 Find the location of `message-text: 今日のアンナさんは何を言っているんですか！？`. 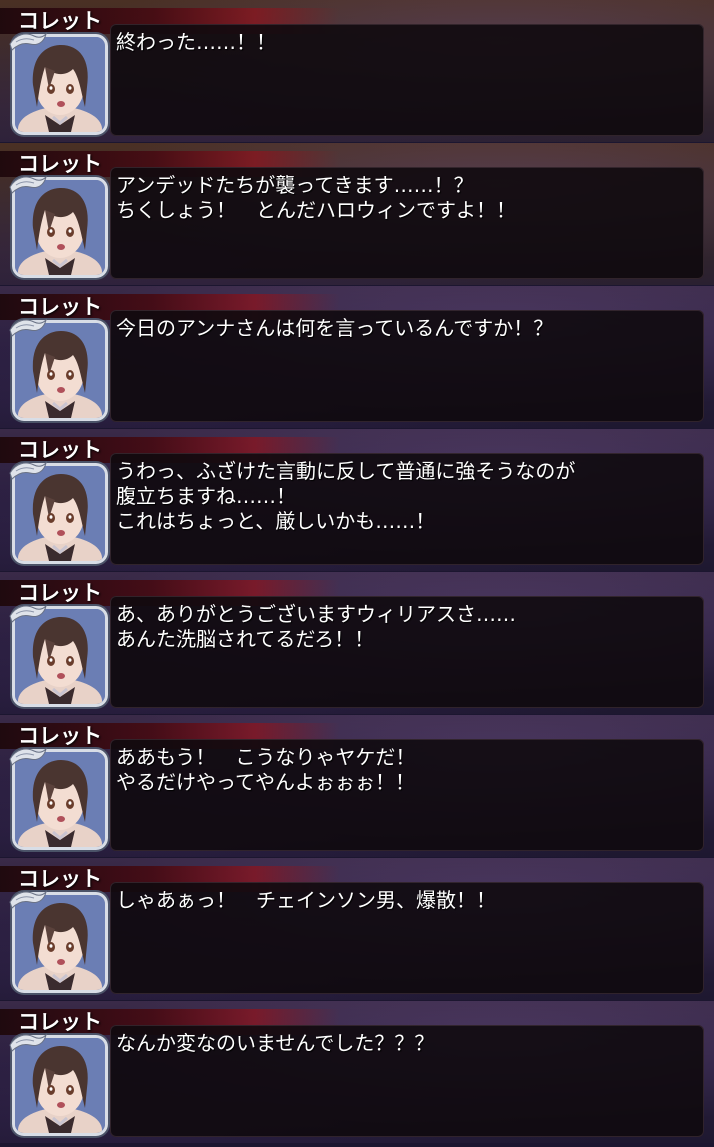

message-text: 今日のアンナさんは何を言っているんですか！？ is located at coordinates (335, 328).